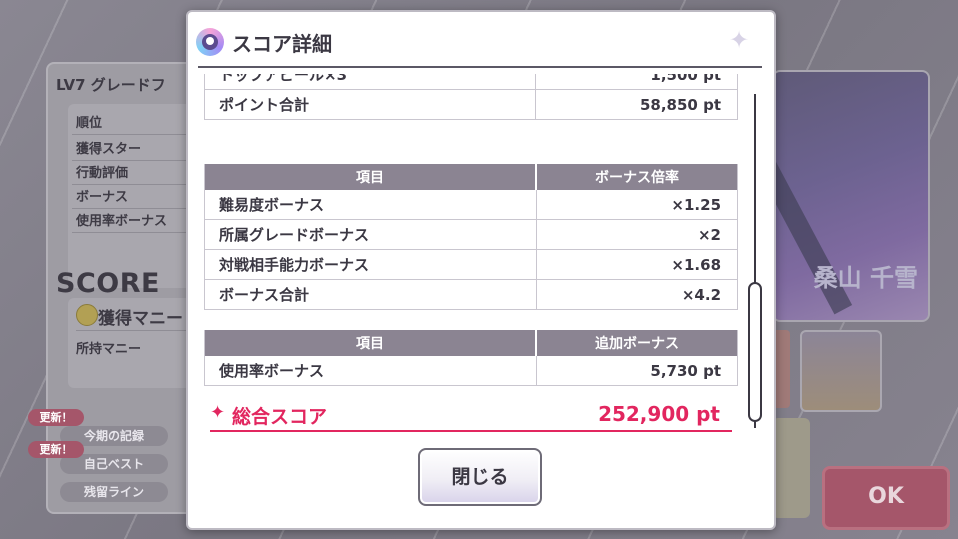 The width and height of the screenshot is (958, 539). I want to click on column-header-extra-bonus: 追加ボーナス, so click(637, 343).